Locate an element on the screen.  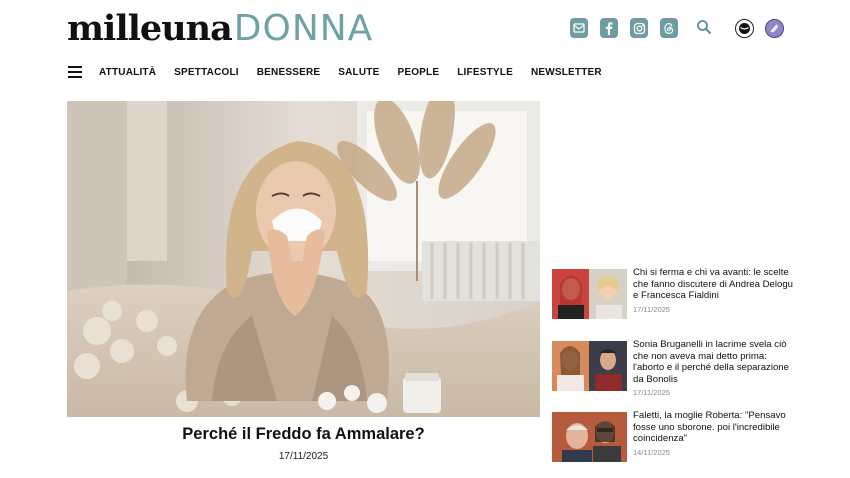
nav-item-newsletter: NEWSLETTER is located at coordinates (566, 72).